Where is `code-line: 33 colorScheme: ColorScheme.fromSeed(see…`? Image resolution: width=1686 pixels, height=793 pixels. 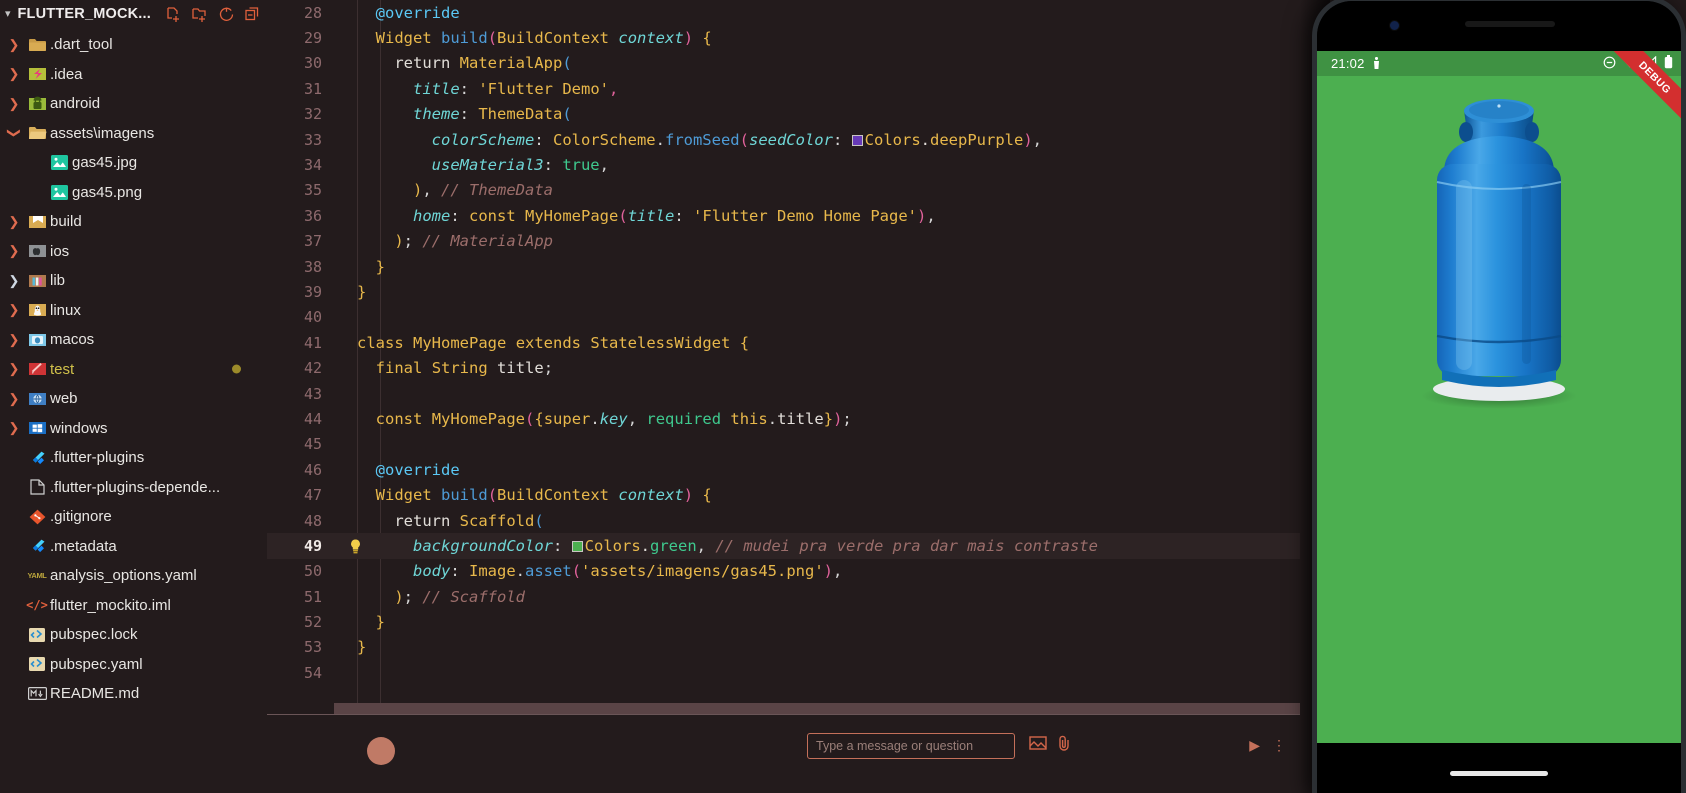 code-line: 33 colorScheme: ColorScheme.fromSeed(see… is located at coordinates (783, 139).